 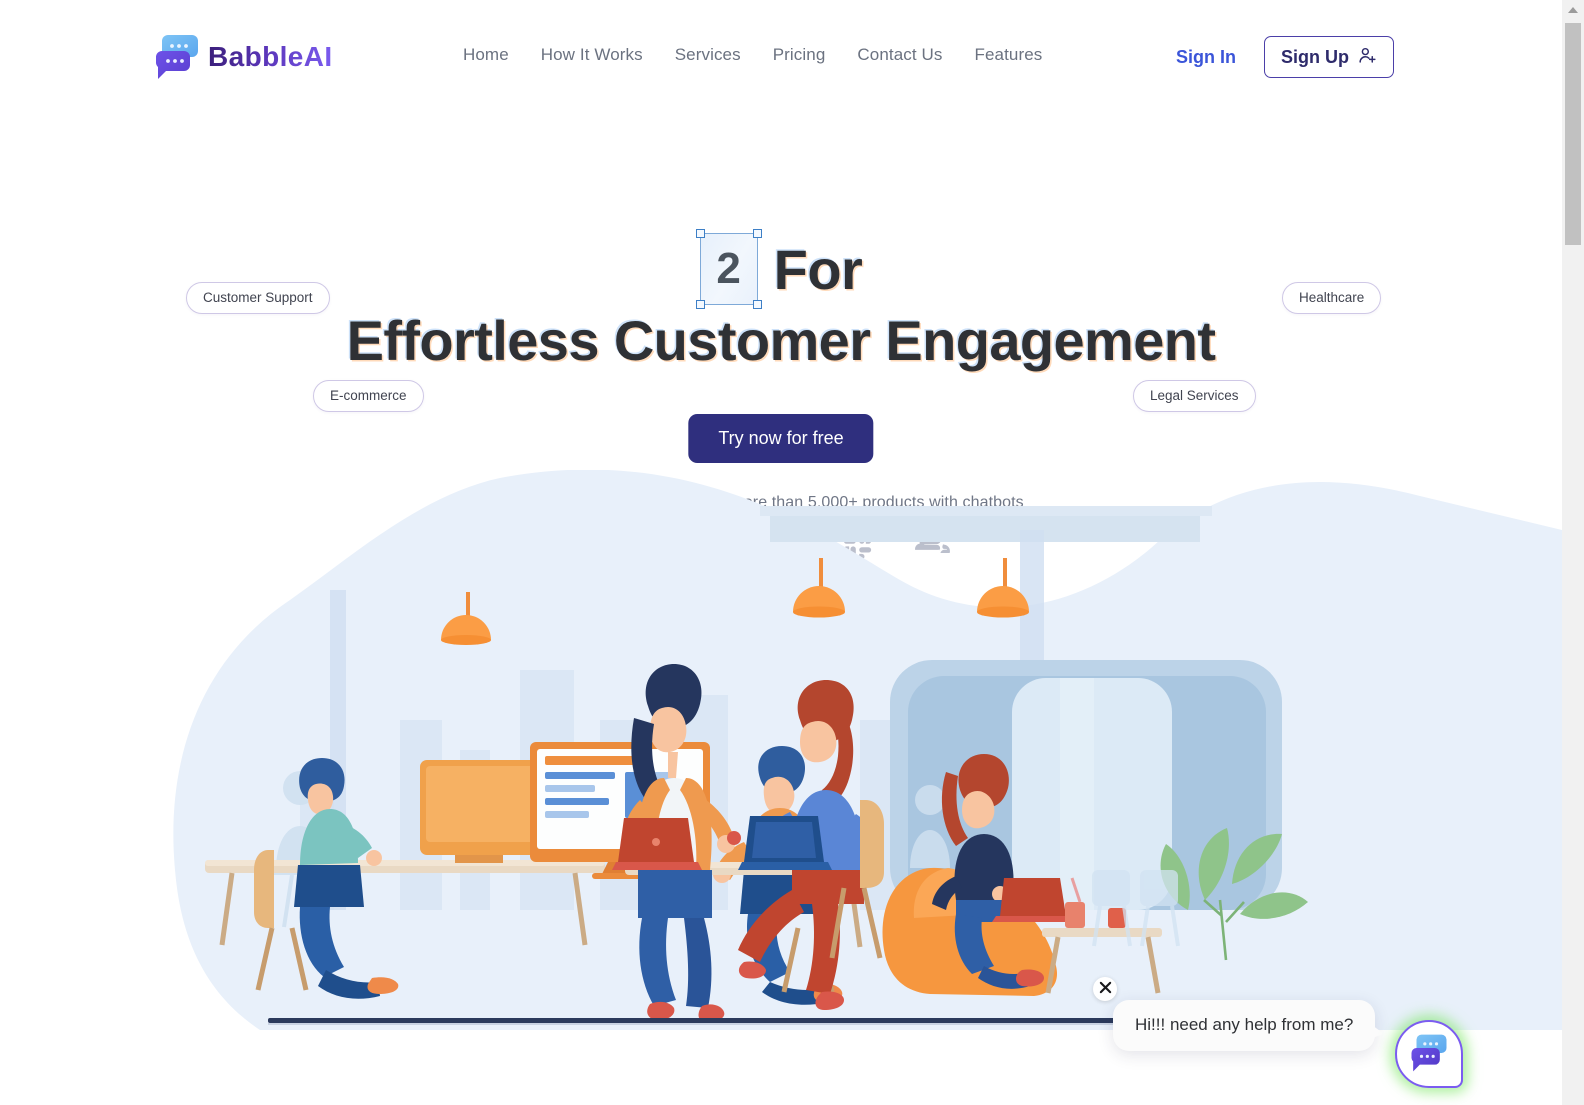 What do you see at coordinates (368, 396) in the screenshot?
I see `pill-e-commerce: E-commerce` at bounding box center [368, 396].